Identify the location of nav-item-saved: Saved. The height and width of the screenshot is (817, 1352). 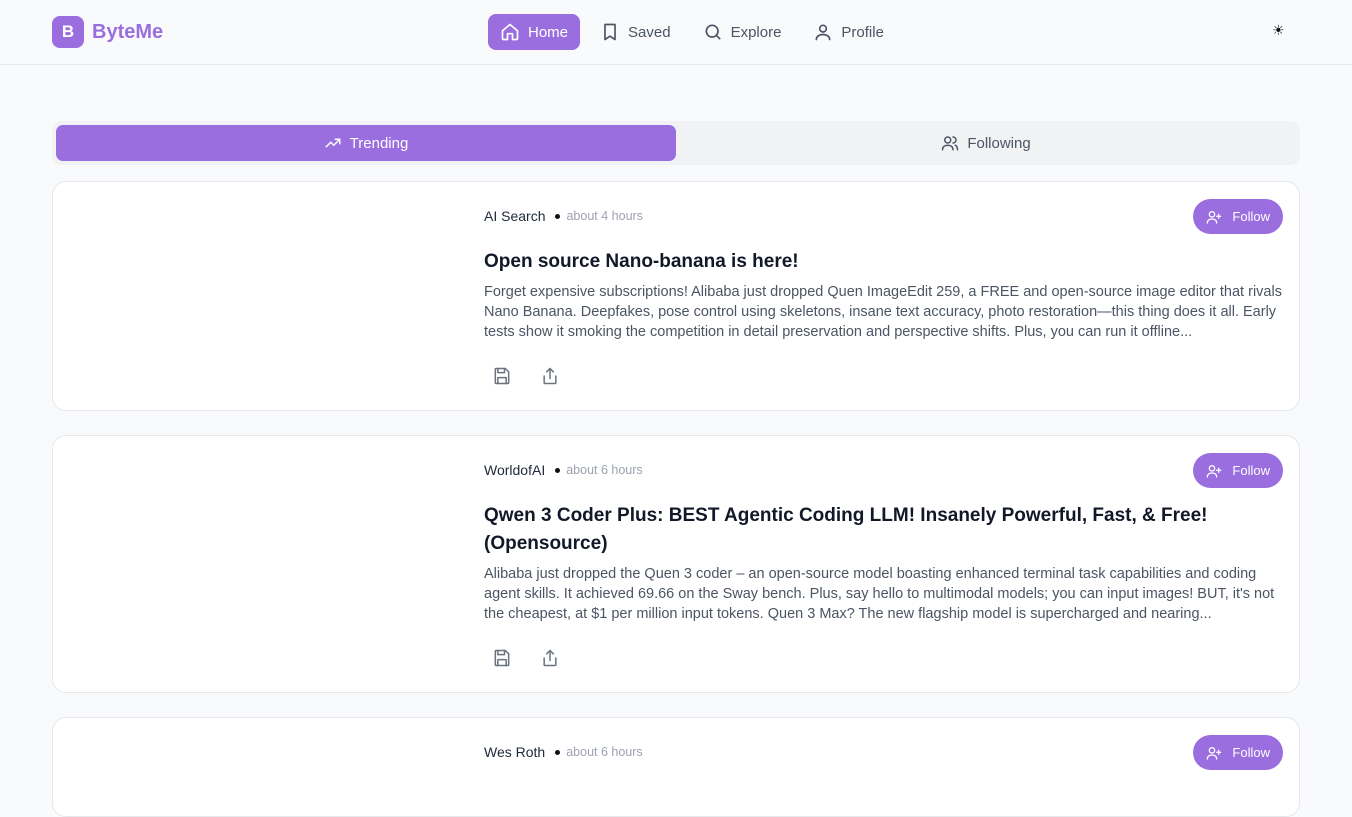
(635, 32).